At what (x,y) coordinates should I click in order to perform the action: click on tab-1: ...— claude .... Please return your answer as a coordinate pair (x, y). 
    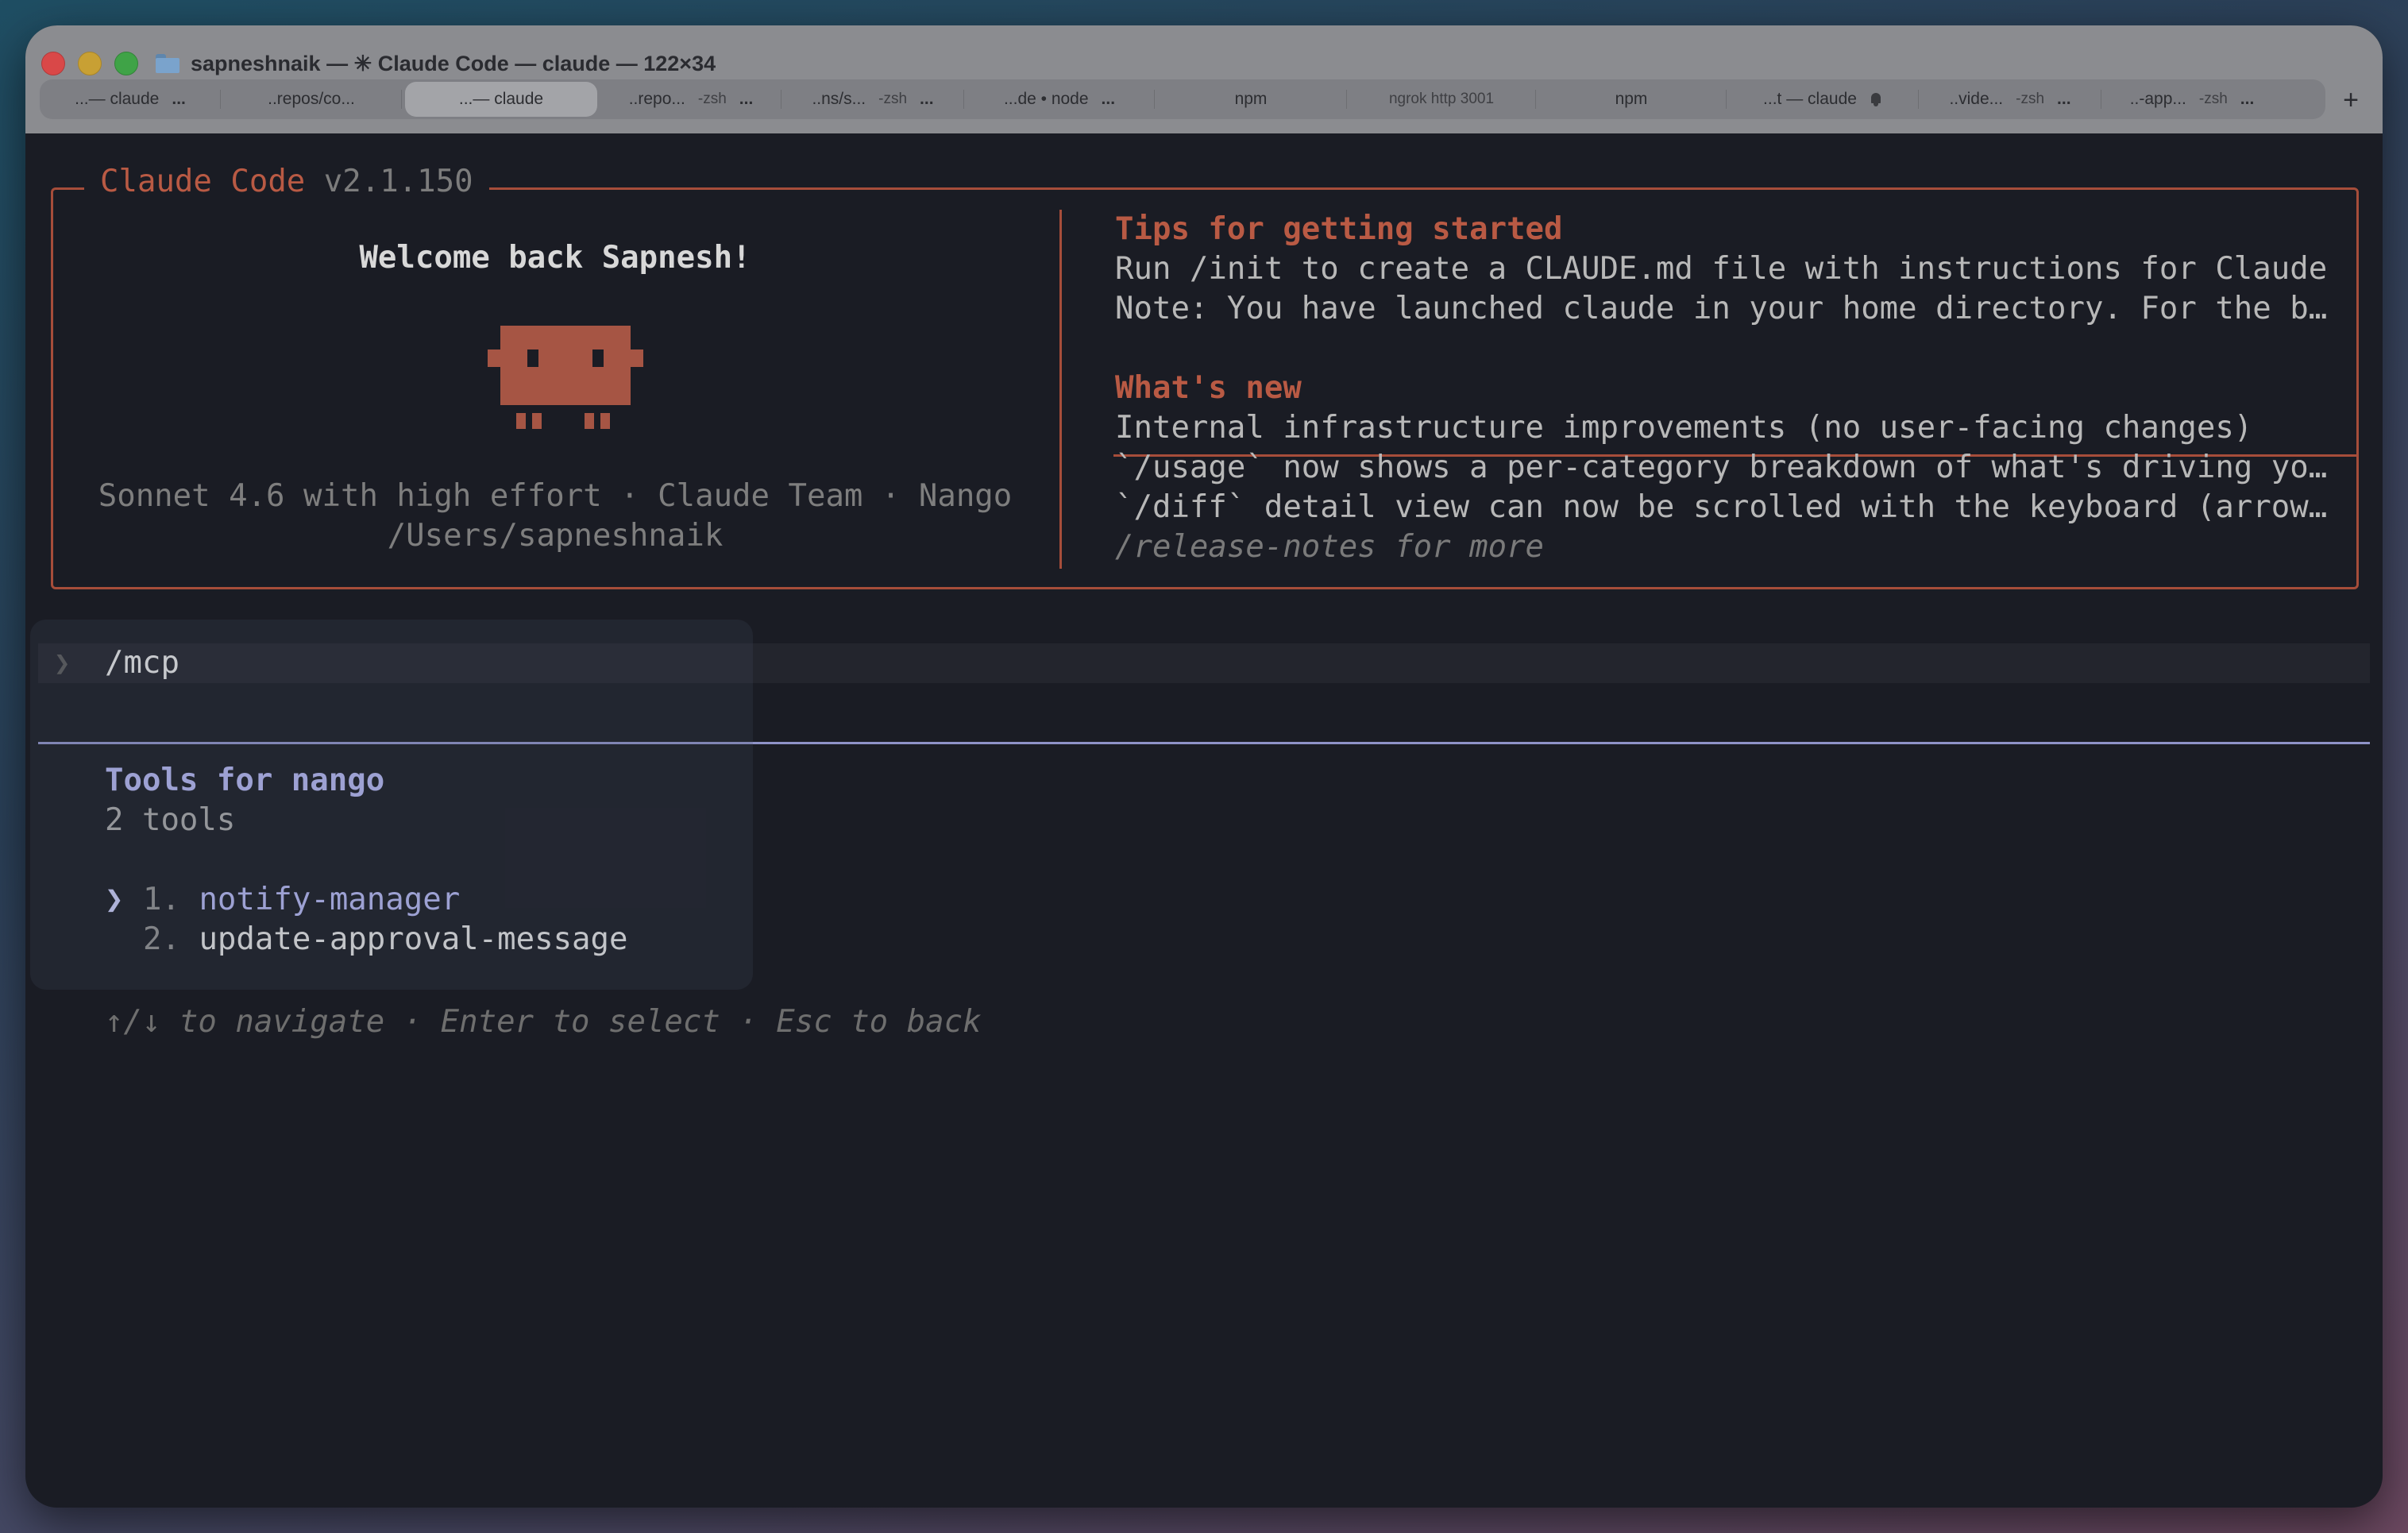
    Looking at the image, I should click on (130, 99).